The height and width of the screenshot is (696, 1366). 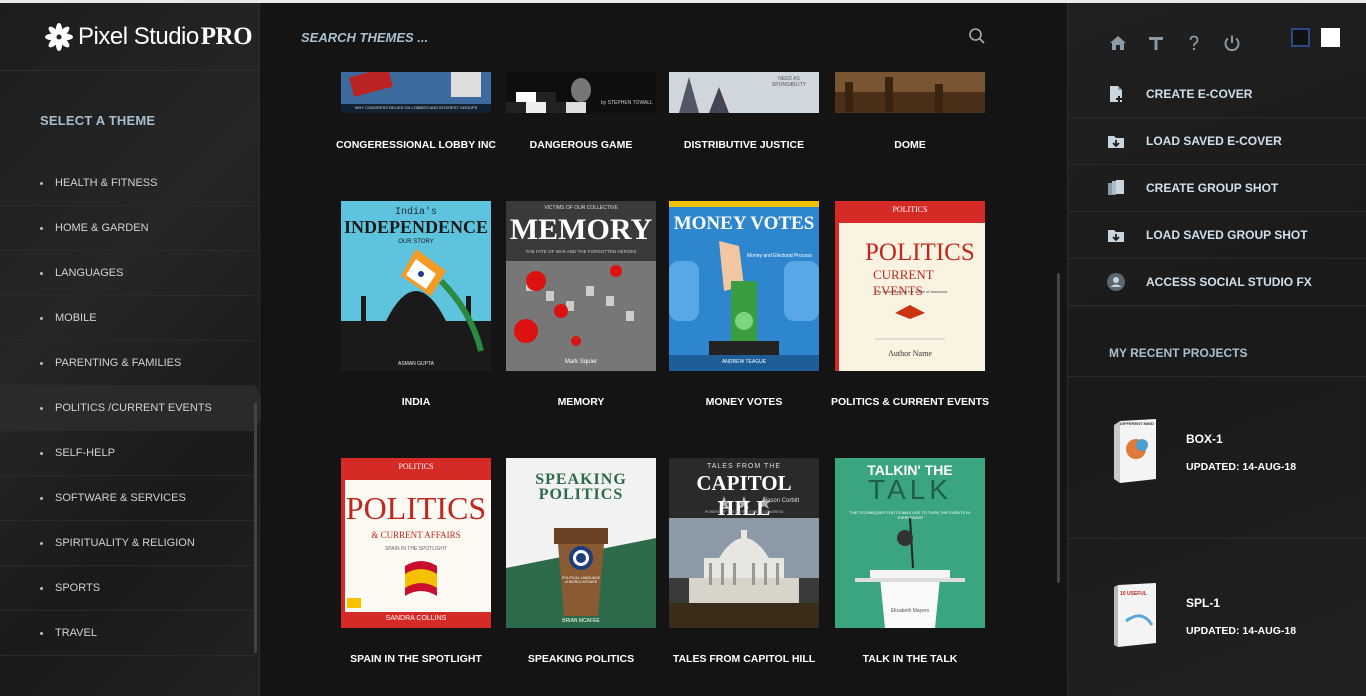 What do you see at coordinates (744, 466) in the screenshot?
I see `cover-top: TALES FROM THE` at bounding box center [744, 466].